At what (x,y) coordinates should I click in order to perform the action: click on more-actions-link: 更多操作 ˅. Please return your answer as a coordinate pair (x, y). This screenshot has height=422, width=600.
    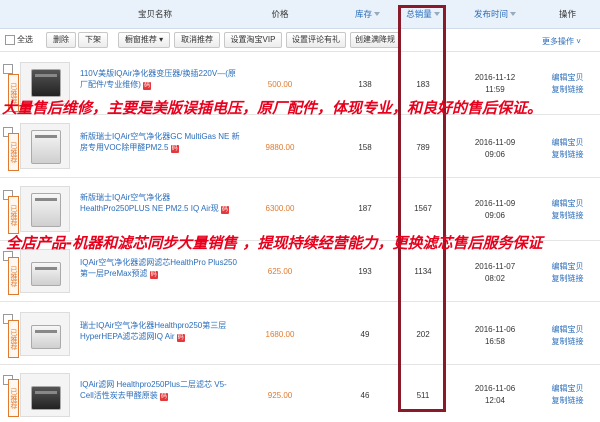
    Looking at the image, I should click on (561, 41).